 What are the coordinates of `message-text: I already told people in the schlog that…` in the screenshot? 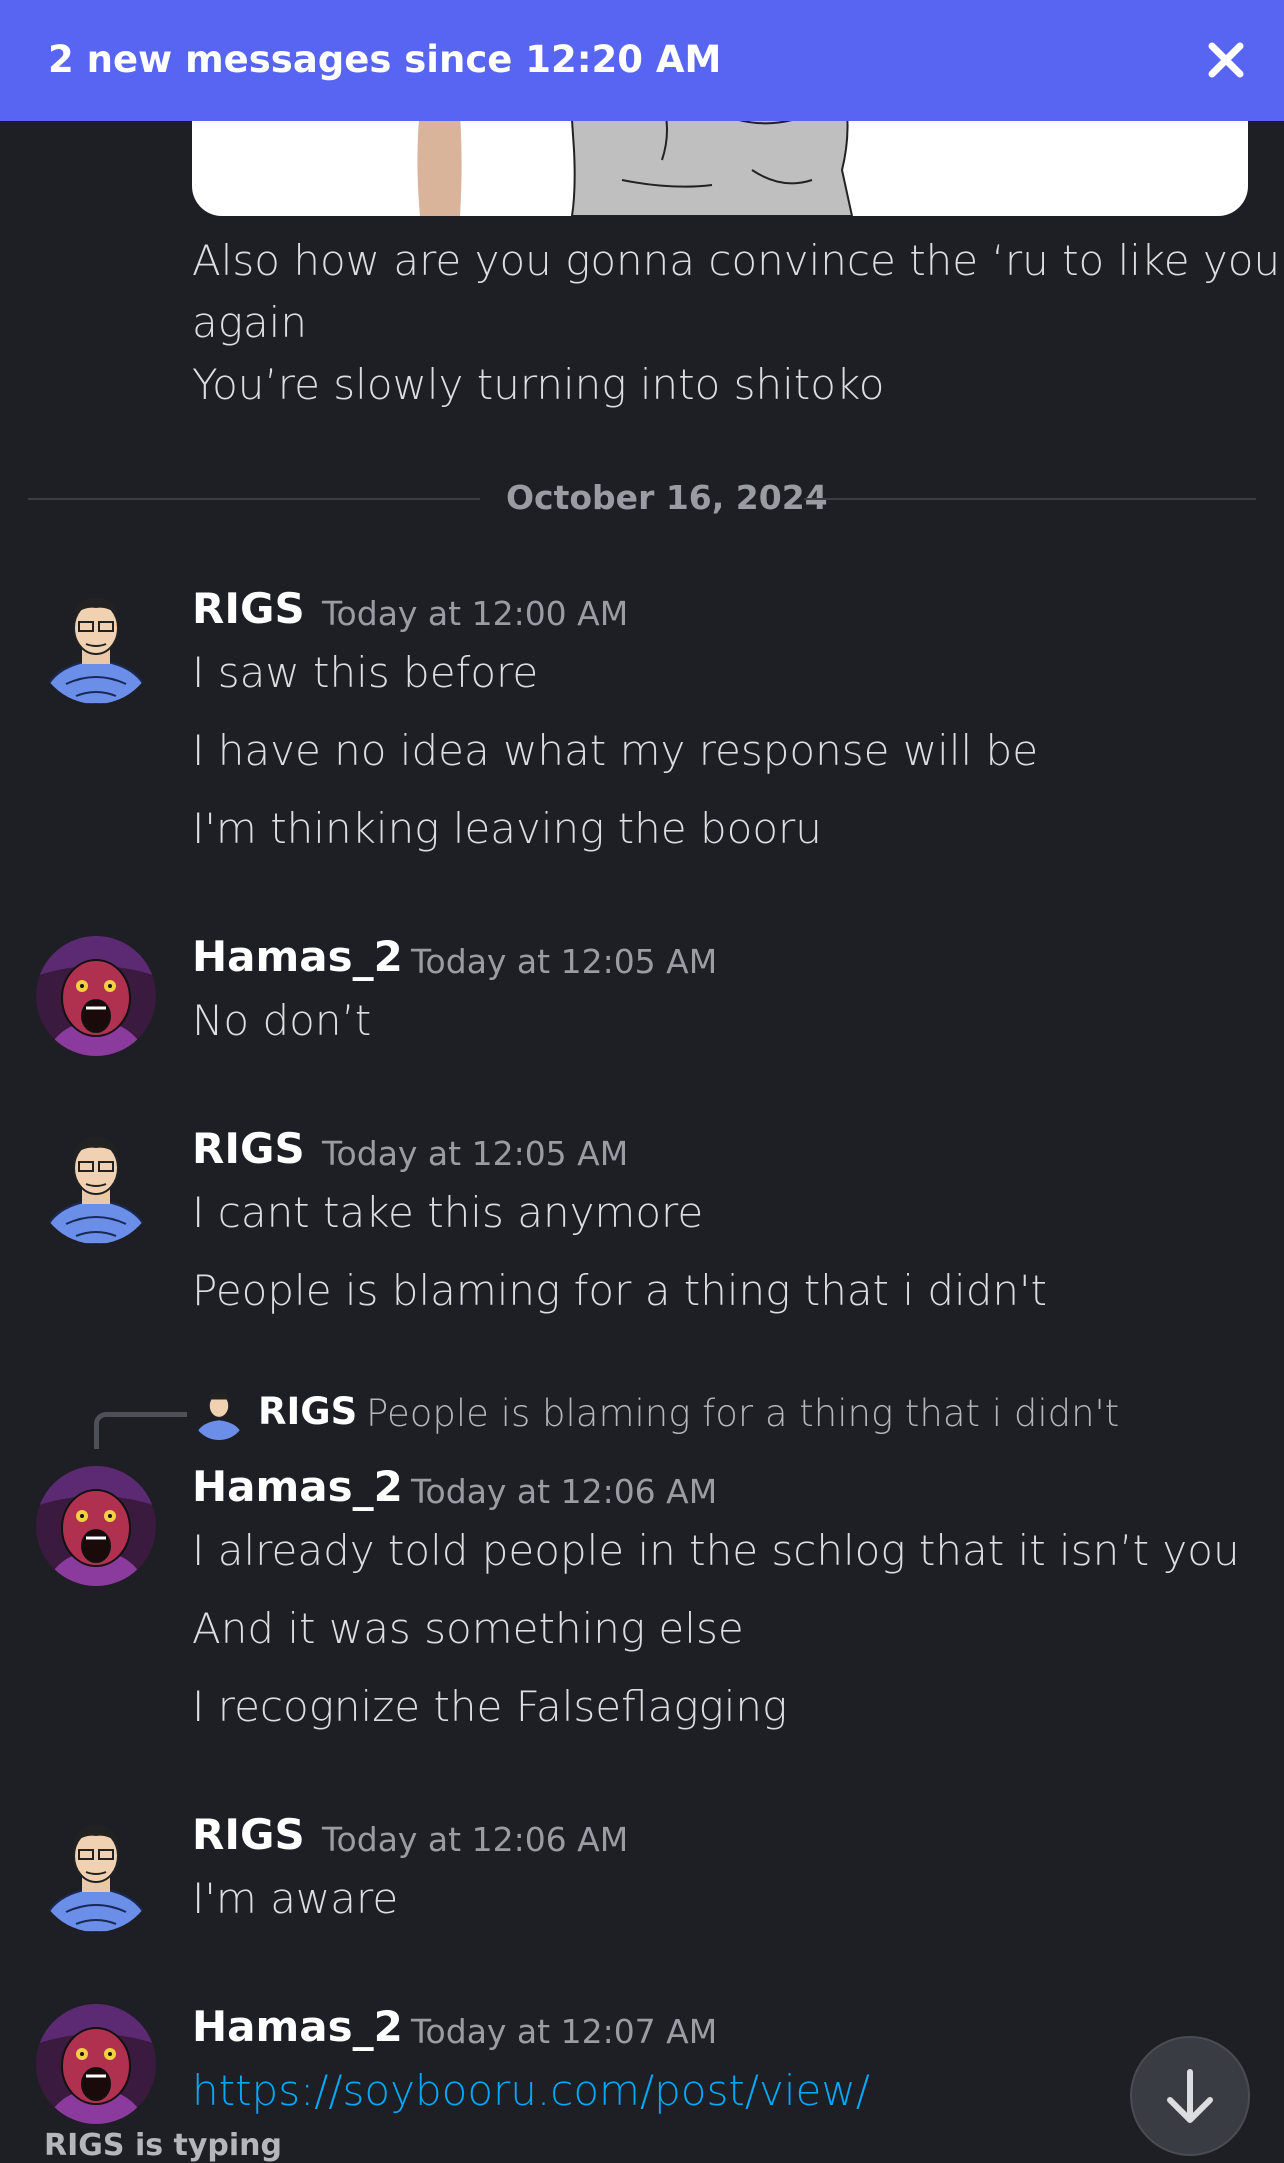 It's located at (716, 1550).